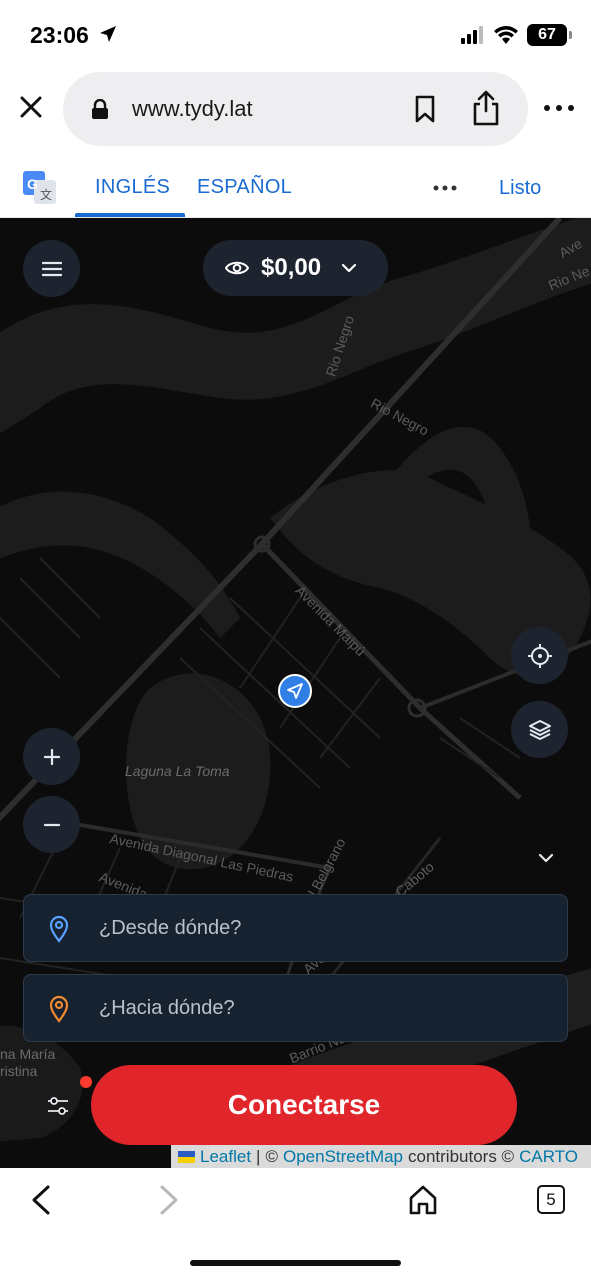  I want to click on layers-icon, so click(539, 729).